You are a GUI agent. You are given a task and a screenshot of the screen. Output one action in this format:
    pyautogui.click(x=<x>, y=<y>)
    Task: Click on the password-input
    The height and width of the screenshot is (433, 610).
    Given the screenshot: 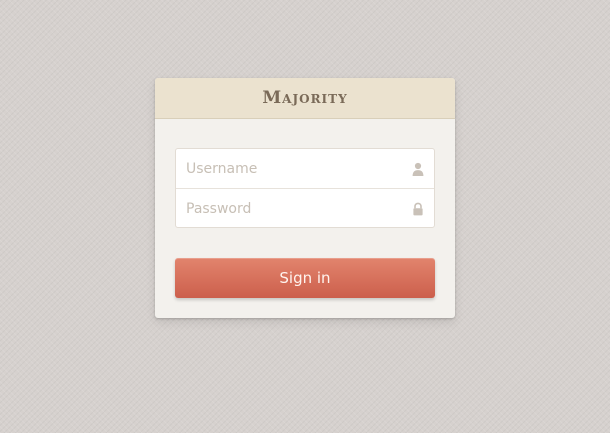 What is the action you would take?
    pyautogui.click(x=292, y=208)
    